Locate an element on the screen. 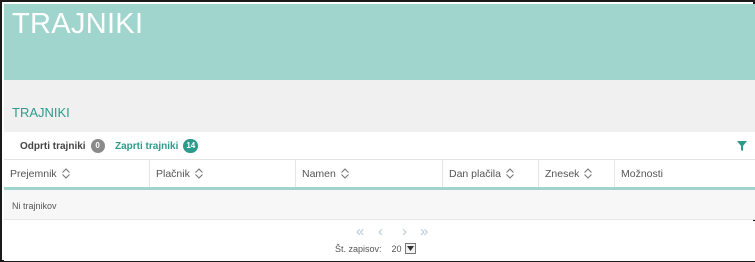 Image resolution: width=755 pixels, height=262 pixels. page-size-value: 20 is located at coordinates (397, 249).